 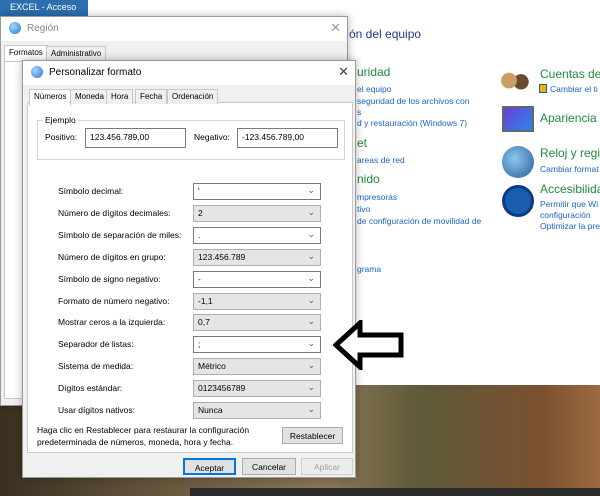 What do you see at coordinates (109, 278) in the screenshot?
I see `setting-label: Símbolo de signo negativo:` at bounding box center [109, 278].